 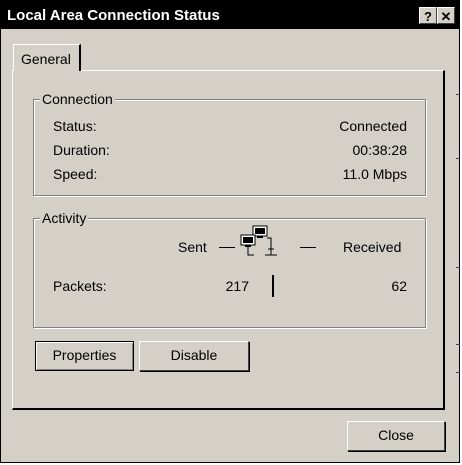 I want to click on duration-value: 00:38:28, so click(x=380, y=150).